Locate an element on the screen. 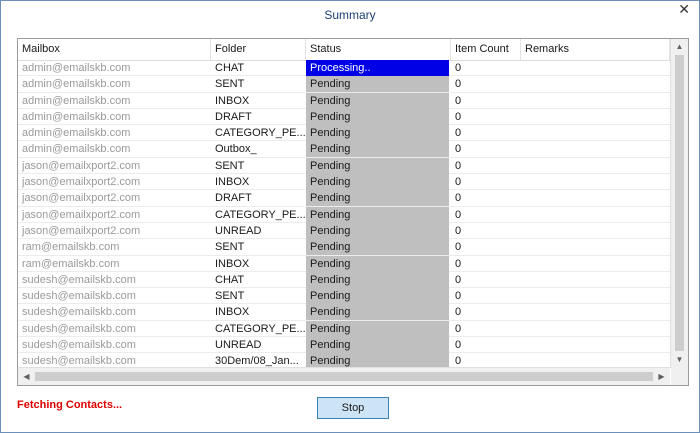 Image resolution: width=700 pixels, height=433 pixels. table-row: admin@emailskb.com SENT Pending 0 is located at coordinates (344, 84).